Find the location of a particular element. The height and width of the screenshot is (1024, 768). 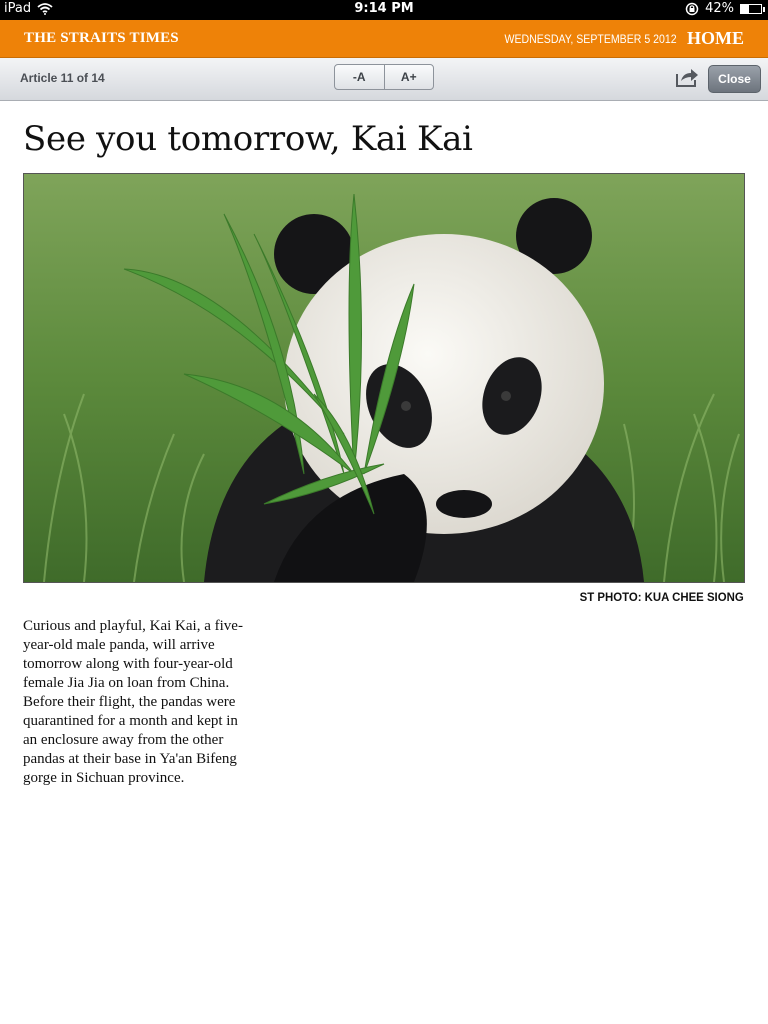

photo-credit: ST PHOTO: KUA CHEE SIONG is located at coordinates (661, 597).